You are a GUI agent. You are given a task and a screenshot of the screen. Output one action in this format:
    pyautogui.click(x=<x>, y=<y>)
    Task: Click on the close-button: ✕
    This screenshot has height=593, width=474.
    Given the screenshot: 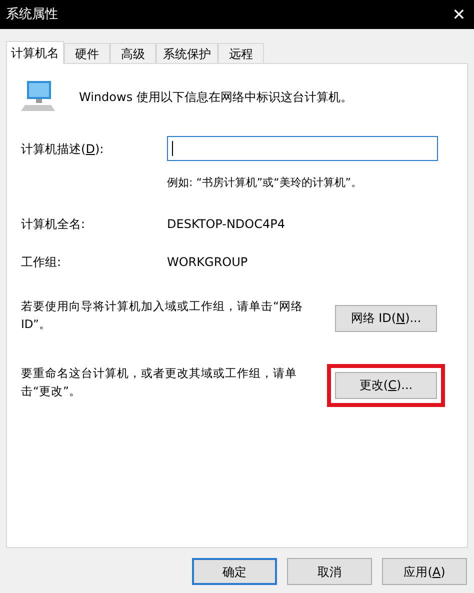 What is the action you would take?
    pyautogui.click(x=459, y=14)
    